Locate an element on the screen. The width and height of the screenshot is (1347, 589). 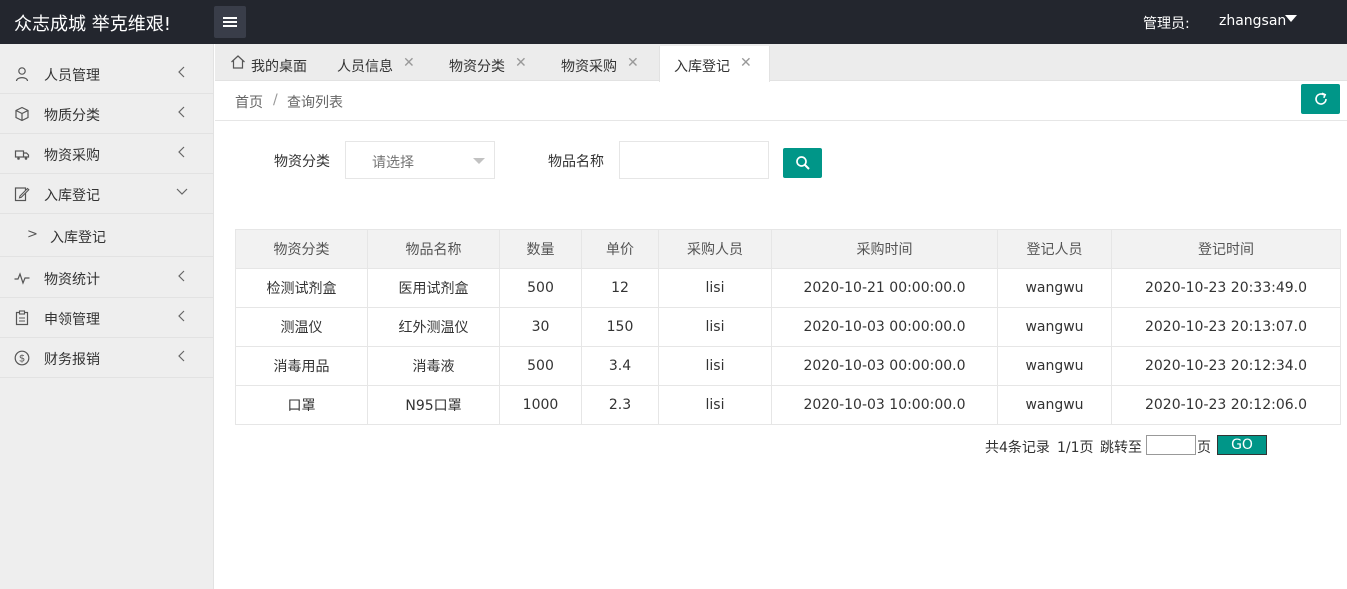
category-select: 请选择 is located at coordinates (420, 160).